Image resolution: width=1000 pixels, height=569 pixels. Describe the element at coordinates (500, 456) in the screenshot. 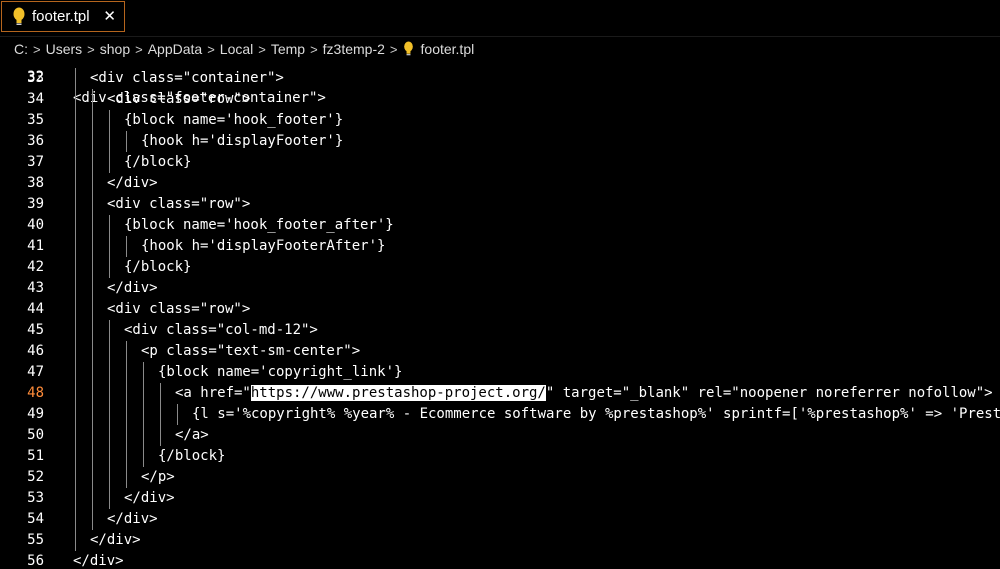

I see `code-line: 51 {/block}` at that location.